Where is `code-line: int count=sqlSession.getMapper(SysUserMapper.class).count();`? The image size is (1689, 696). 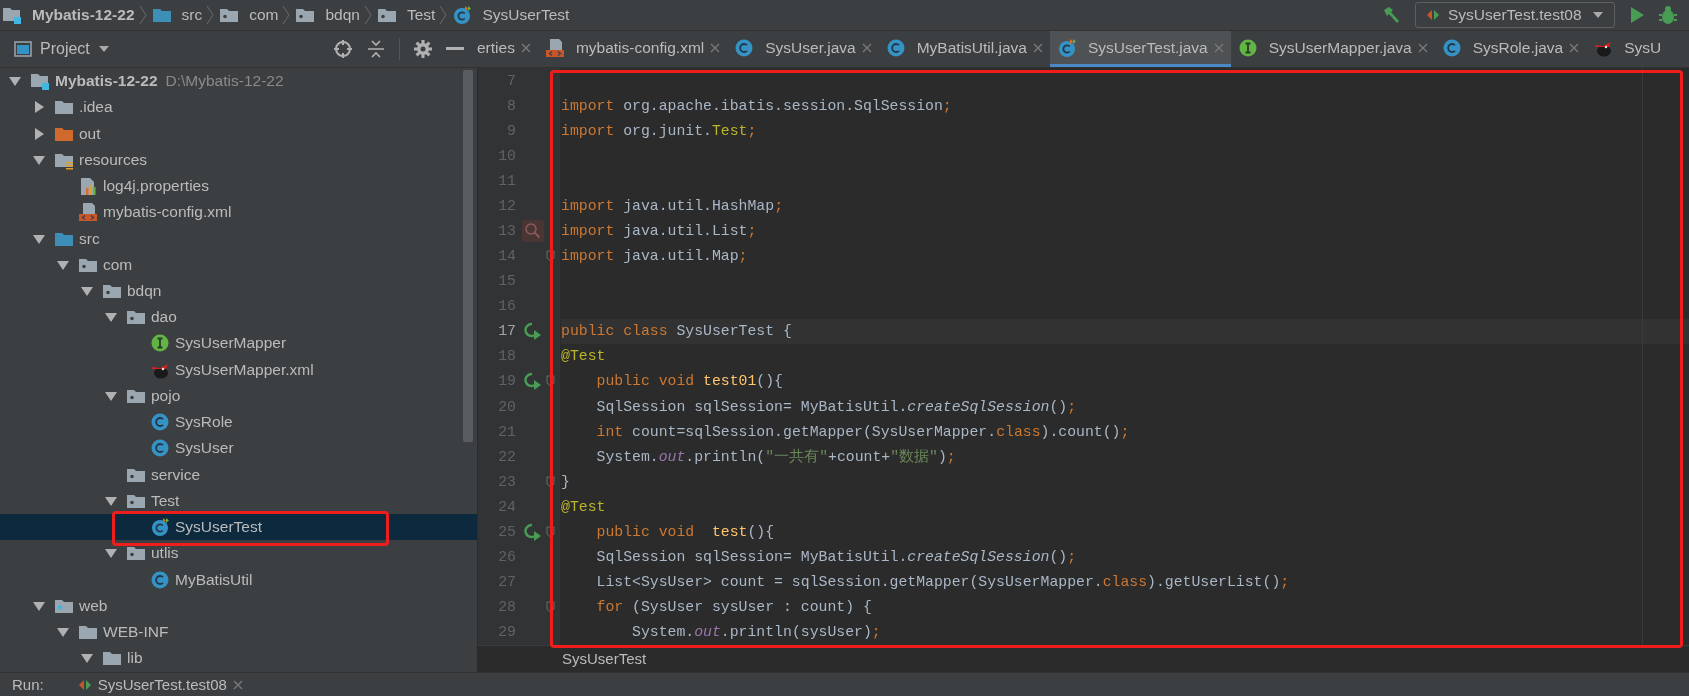 code-line: int count=sqlSession.getMapper(SysUserMapper.class).count(); is located at coordinates (863, 432).